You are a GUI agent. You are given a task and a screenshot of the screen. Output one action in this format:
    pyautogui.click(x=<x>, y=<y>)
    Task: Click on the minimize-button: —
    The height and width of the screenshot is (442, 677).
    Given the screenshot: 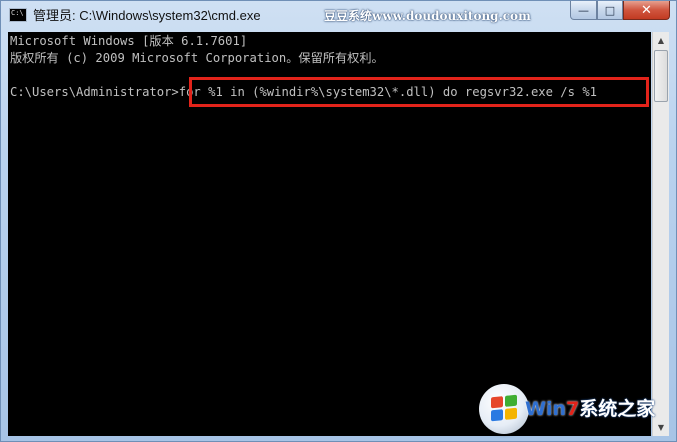 What is the action you would take?
    pyautogui.click(x=583, y=10)
    